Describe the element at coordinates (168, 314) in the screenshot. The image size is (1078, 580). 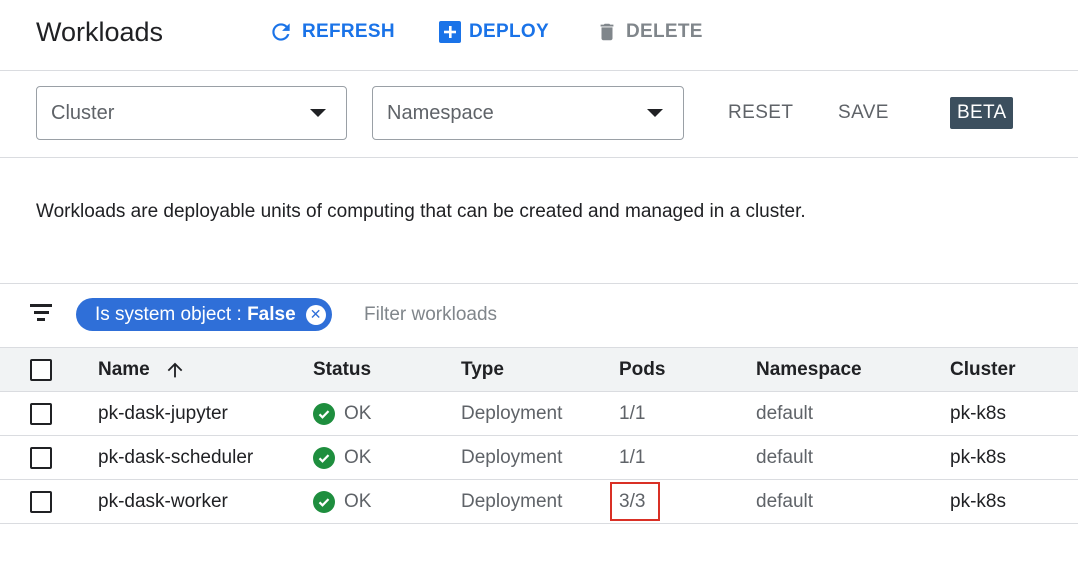
I see `filter-chip-key: Is system object :` at that location.